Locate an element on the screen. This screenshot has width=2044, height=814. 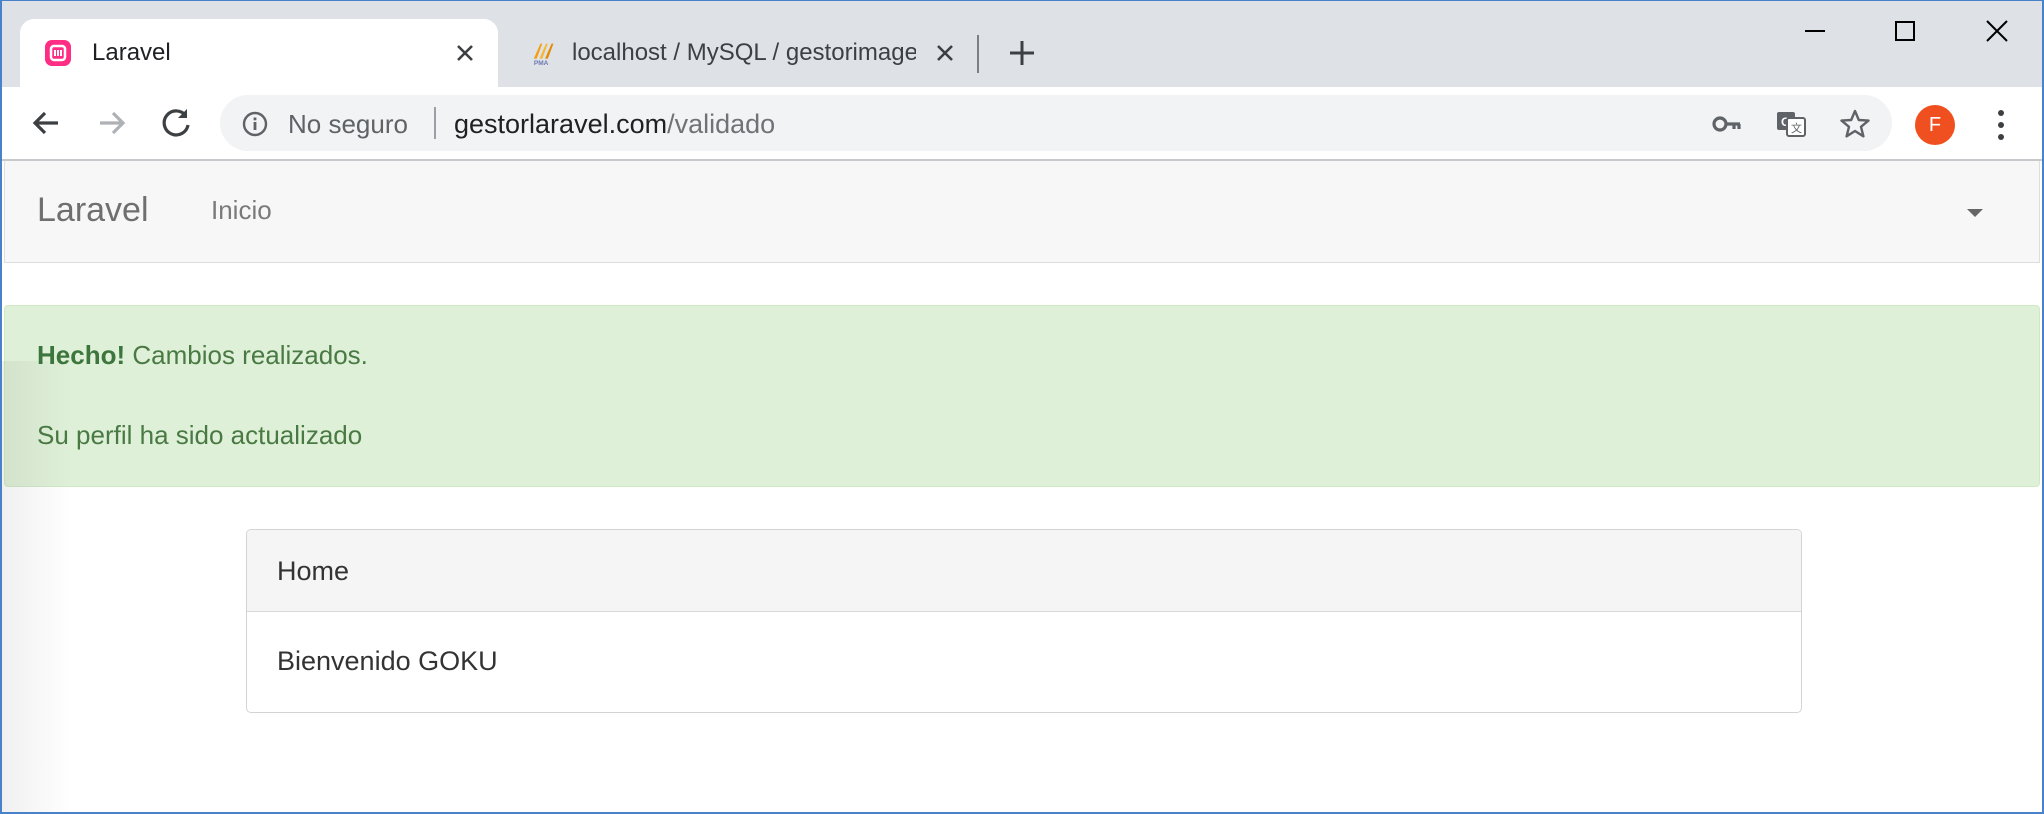
nav-link-inicio: Inicio is located at coordinates (241, 210).